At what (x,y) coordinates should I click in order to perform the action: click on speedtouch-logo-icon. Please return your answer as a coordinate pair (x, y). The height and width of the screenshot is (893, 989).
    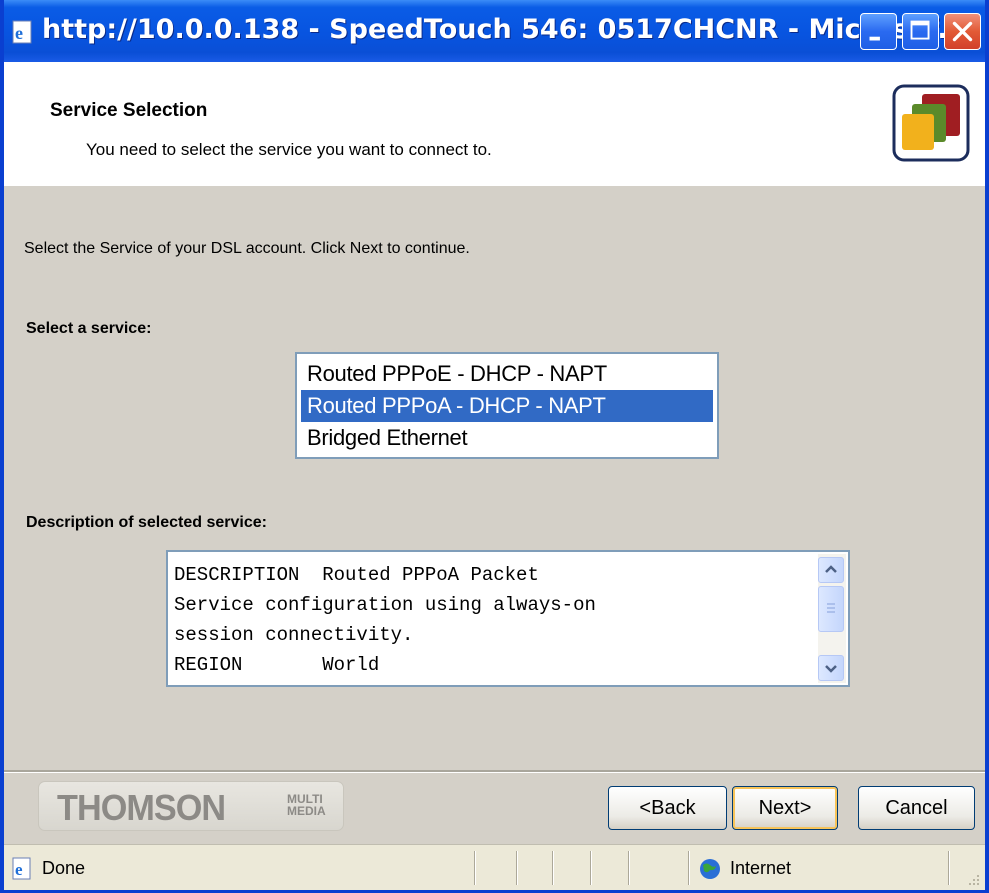
    Looking at the image, I should click on (931, 123).